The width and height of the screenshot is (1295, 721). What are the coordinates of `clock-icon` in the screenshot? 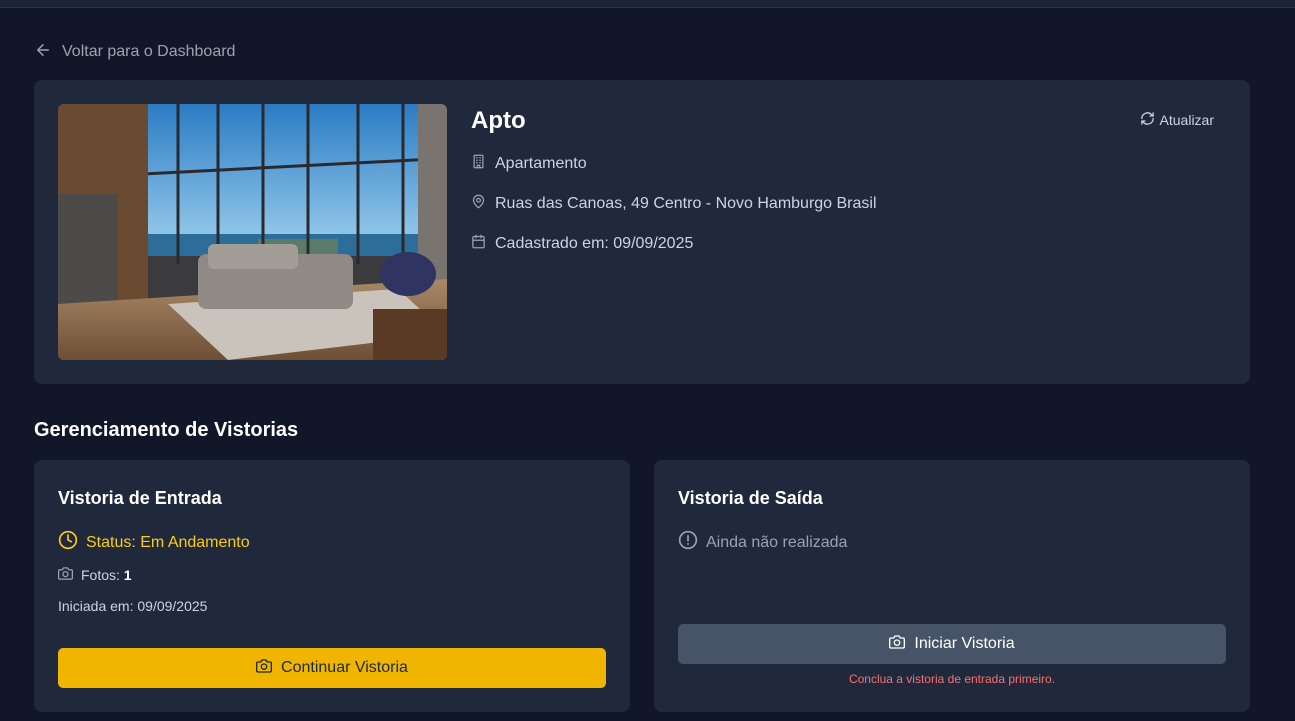 It's located at (68, 542).